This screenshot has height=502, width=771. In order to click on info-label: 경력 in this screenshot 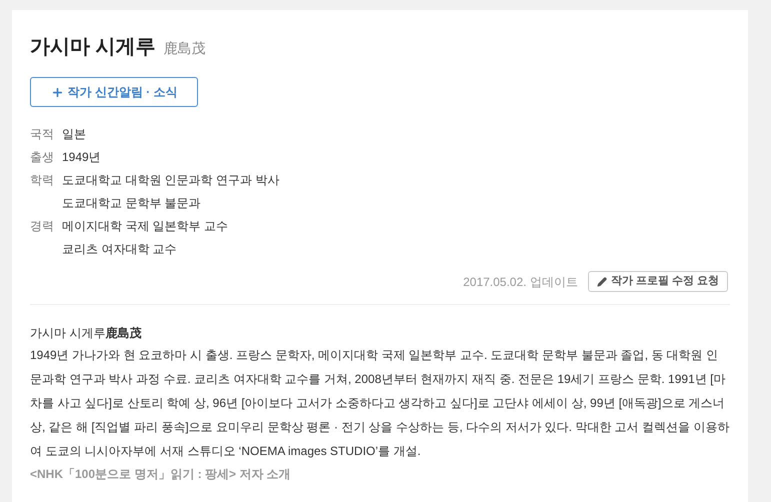, I will do `click(42, 226)`.